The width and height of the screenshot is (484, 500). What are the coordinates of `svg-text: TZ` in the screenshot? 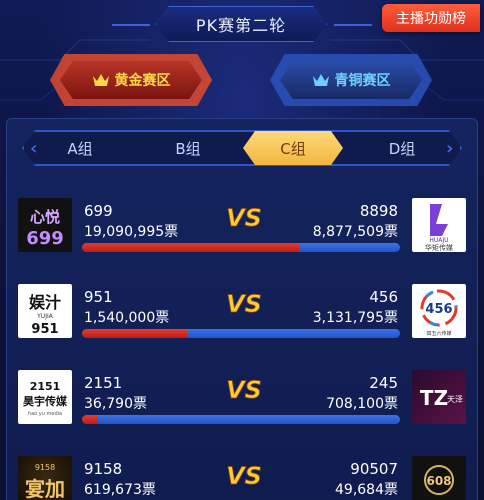 It's located at (434, 398).